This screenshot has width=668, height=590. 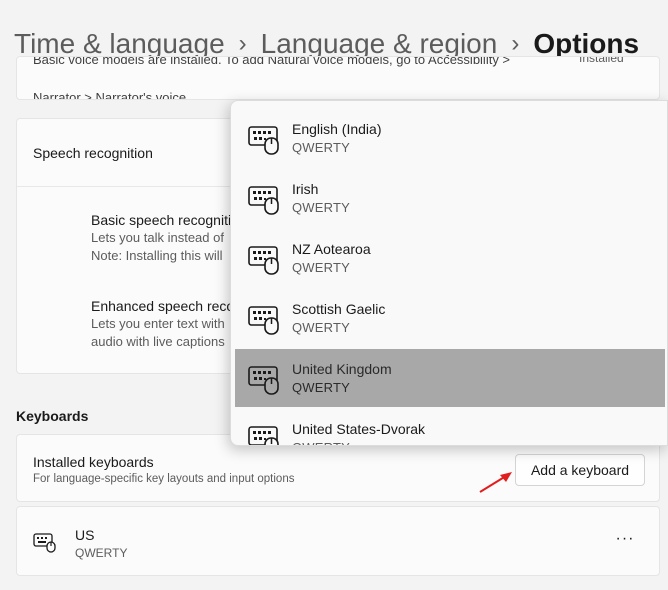 I want to click on voice-status-text: Installed, so click(x=601, y=60).